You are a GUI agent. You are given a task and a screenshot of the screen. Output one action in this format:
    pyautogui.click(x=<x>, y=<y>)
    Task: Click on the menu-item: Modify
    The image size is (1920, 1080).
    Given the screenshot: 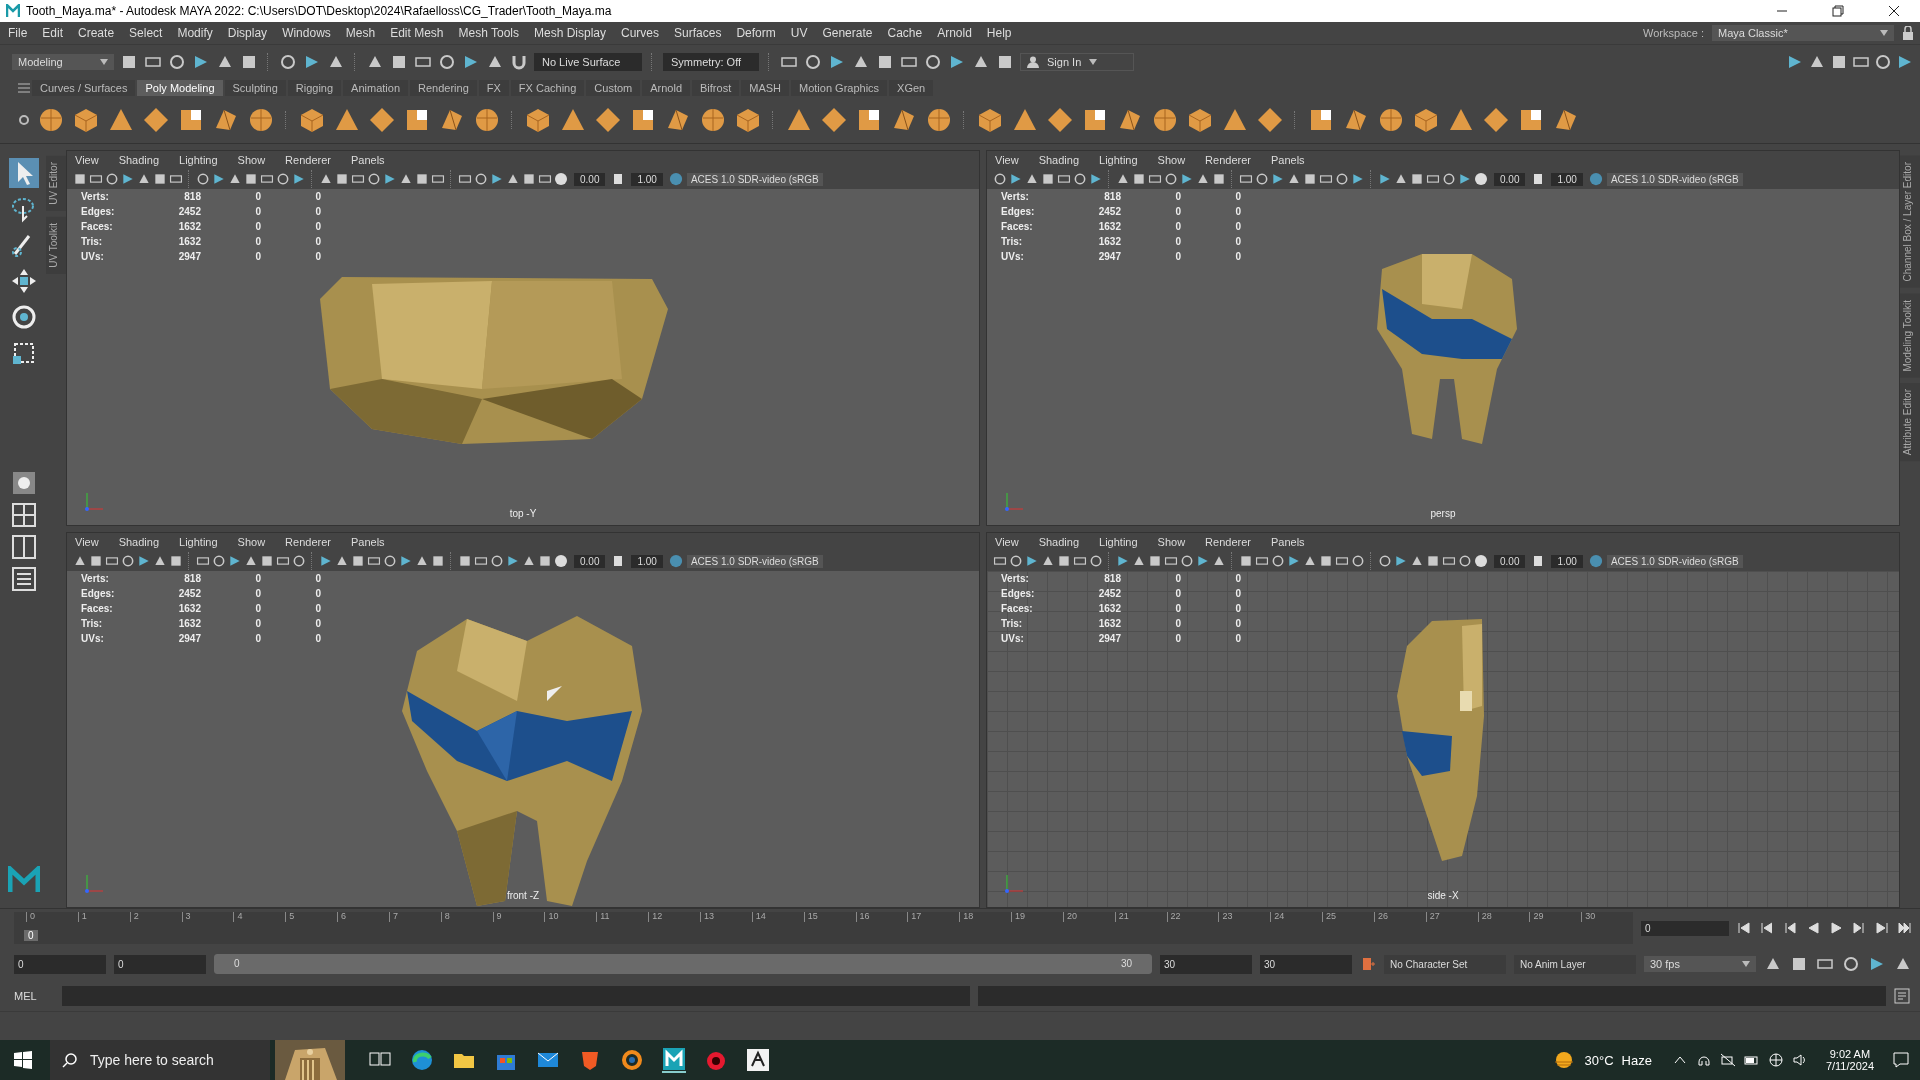 What is the action you would take?
    pyautogui.click(x=195, y=33)
    